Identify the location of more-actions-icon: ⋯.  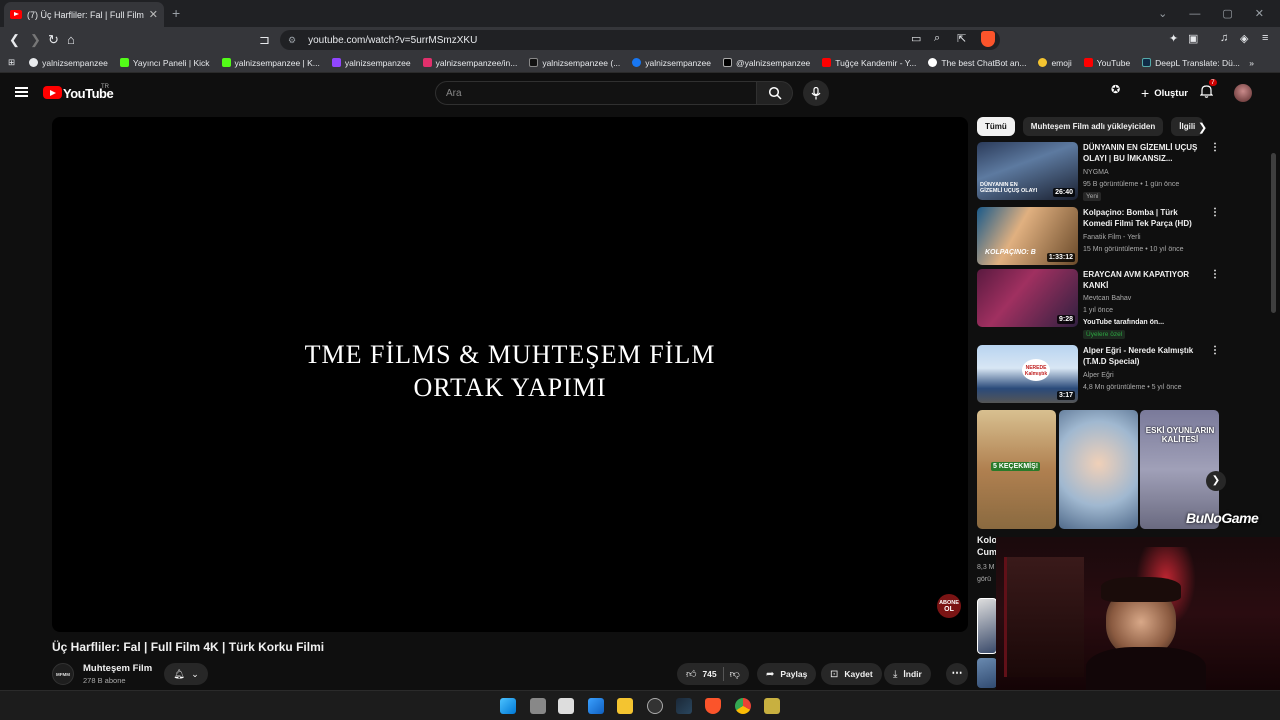
(957, 674).